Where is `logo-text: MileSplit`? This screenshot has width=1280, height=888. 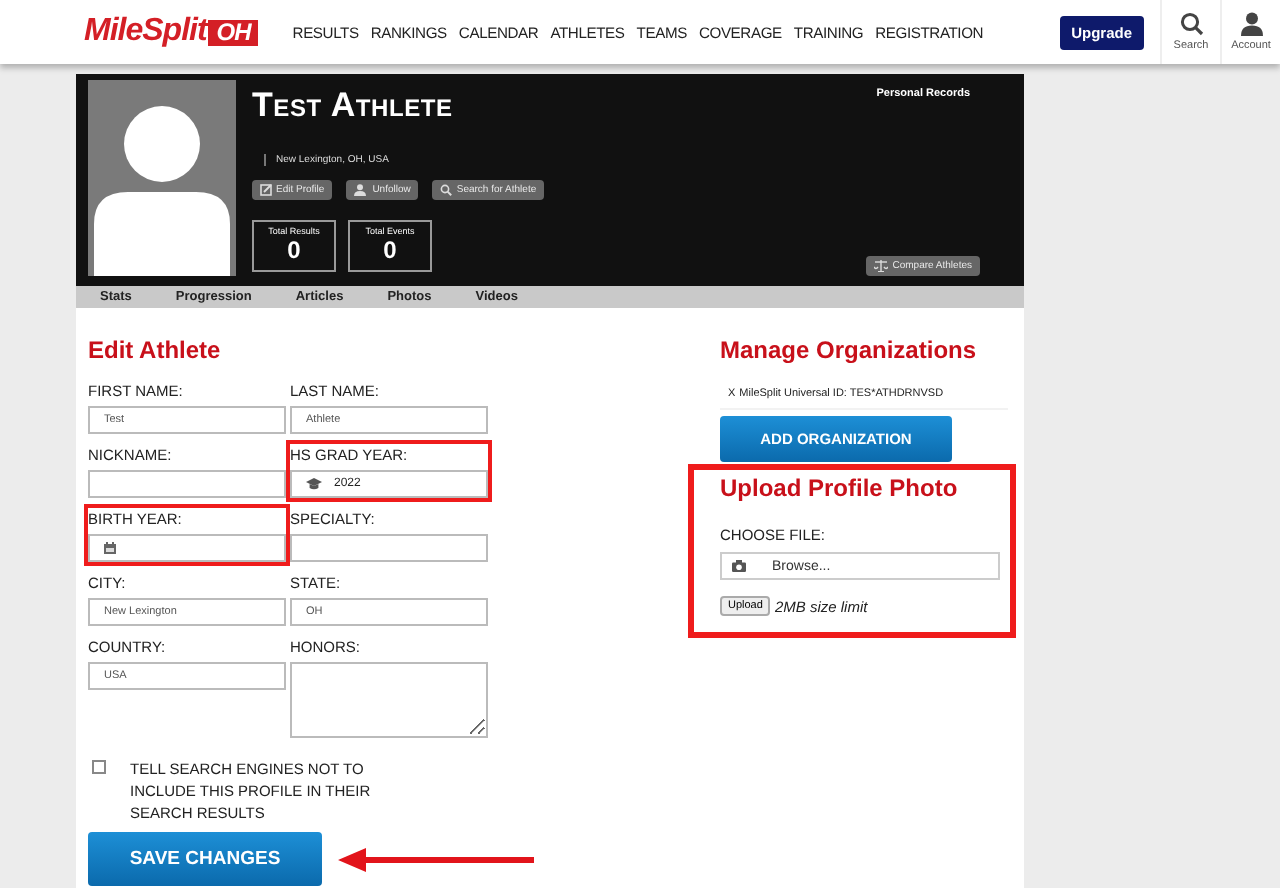 logo-text: MileSplit is located at coordinates (145, 32).